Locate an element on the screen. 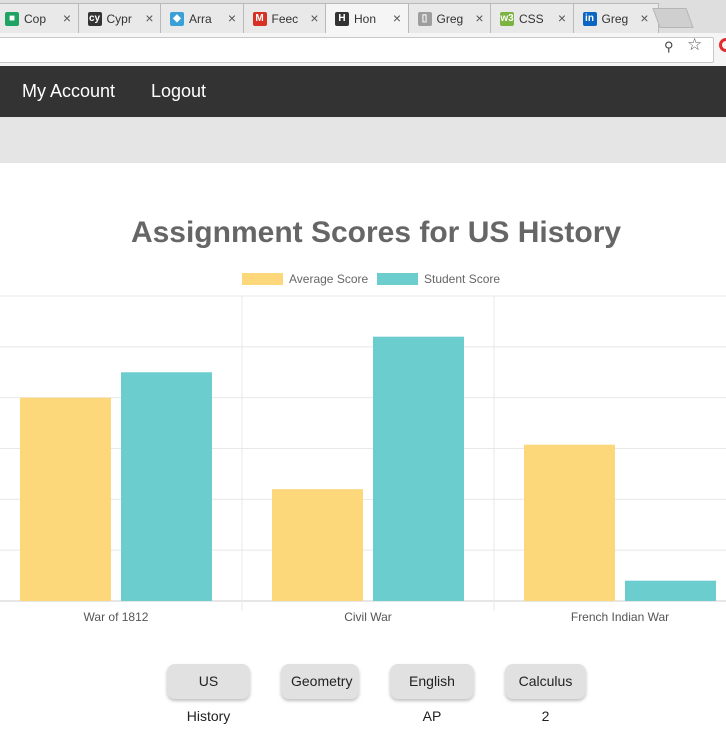  new-tab-button is located at coordinates (673, 18).